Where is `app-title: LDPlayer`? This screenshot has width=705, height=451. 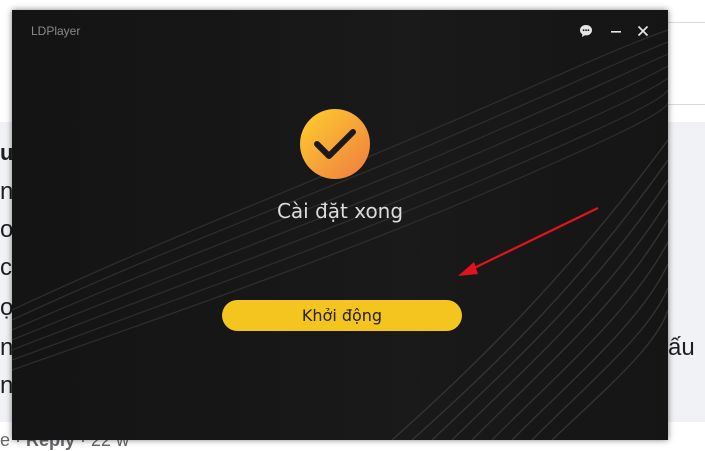
app-title: LDPlayer is located at coordinates (56, 31).